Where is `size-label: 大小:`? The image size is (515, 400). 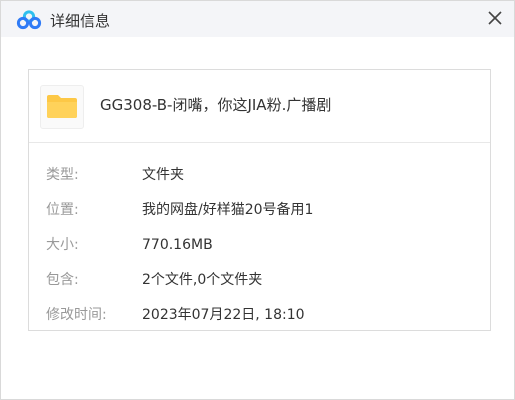 size-label: 大小: is located at coordinates (62, 245).